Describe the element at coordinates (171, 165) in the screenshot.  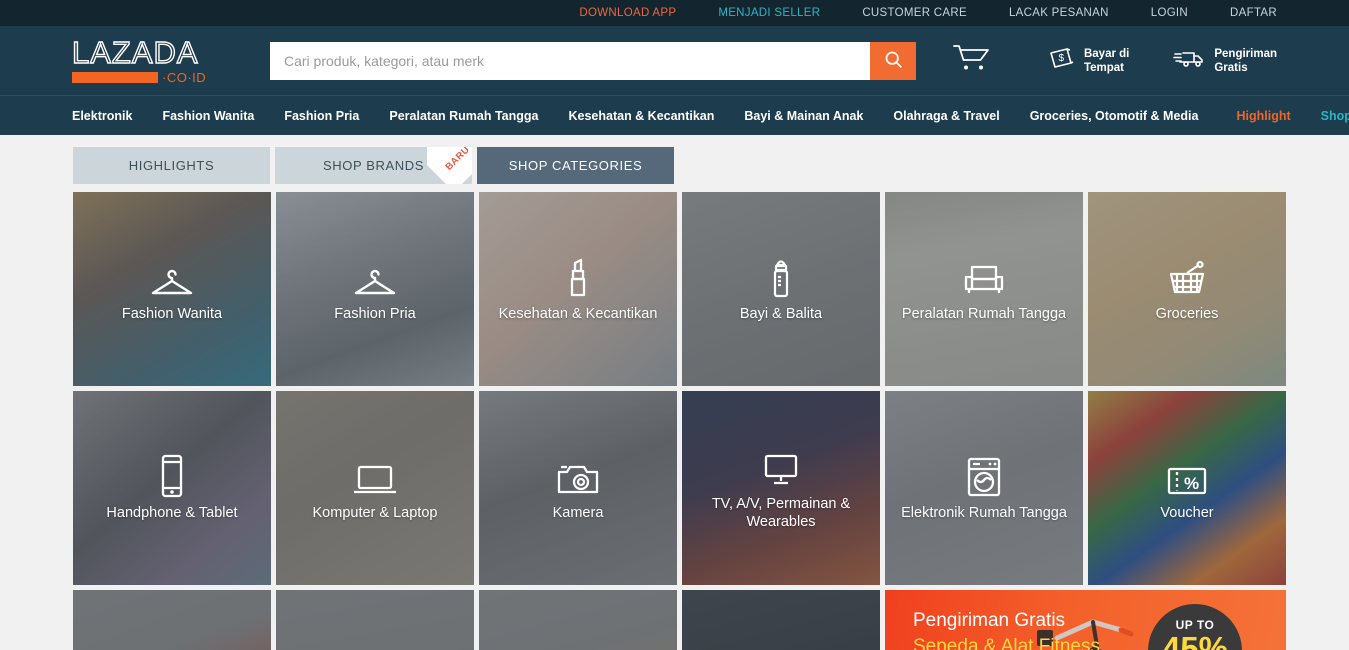
I see `tab-highlights: HIGHLIGHTS` at that location.